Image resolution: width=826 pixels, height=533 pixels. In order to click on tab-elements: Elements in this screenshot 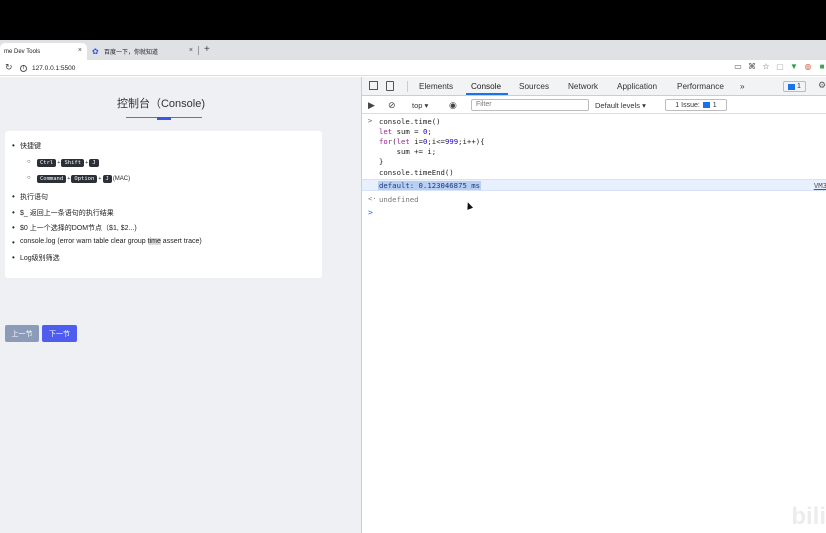, I will do `click(436, 86)`.